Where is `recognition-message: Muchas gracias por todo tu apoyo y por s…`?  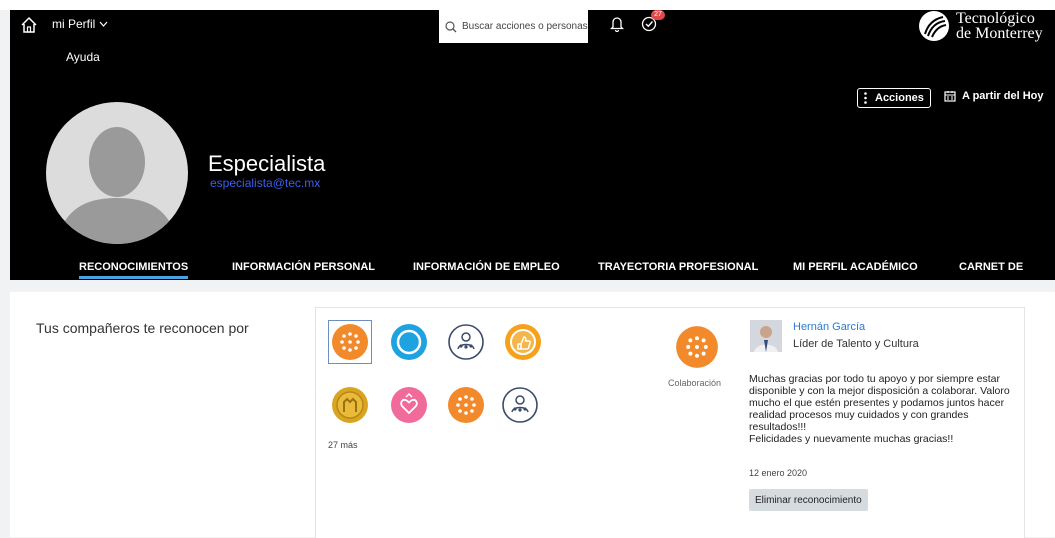
recognition-message: Muchas gracias por todo tu apoyo y por s… is located at coordinates (879, 409).